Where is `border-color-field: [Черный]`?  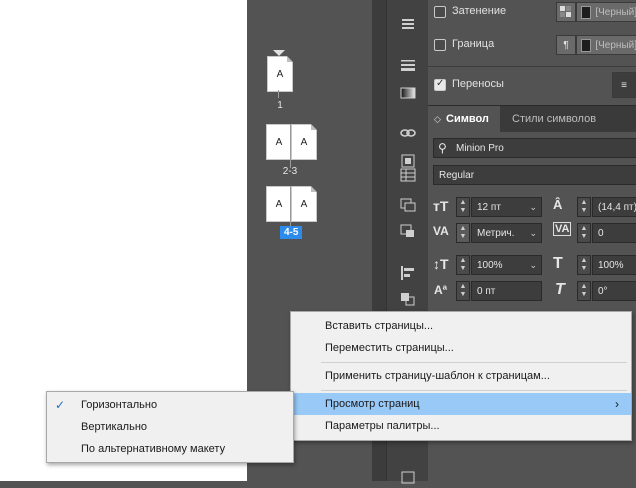 border-color-field: [Черный] is located at coordinates (606, 45).